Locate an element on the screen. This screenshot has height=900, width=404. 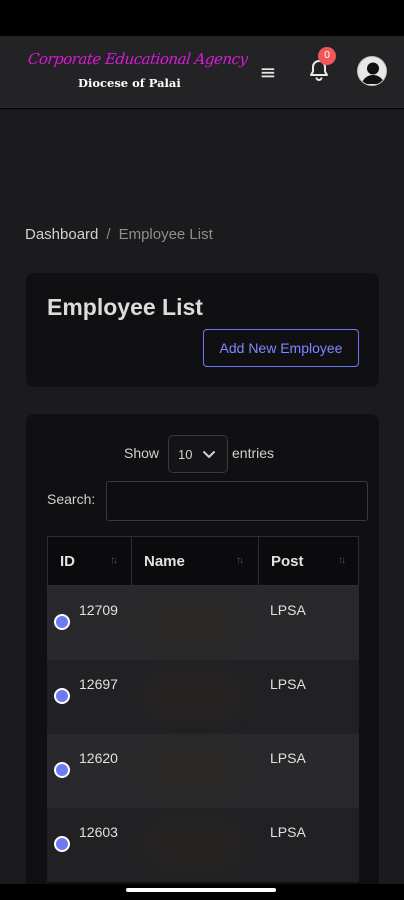
page-length-value: 10 is located at coordinates (185, 454).